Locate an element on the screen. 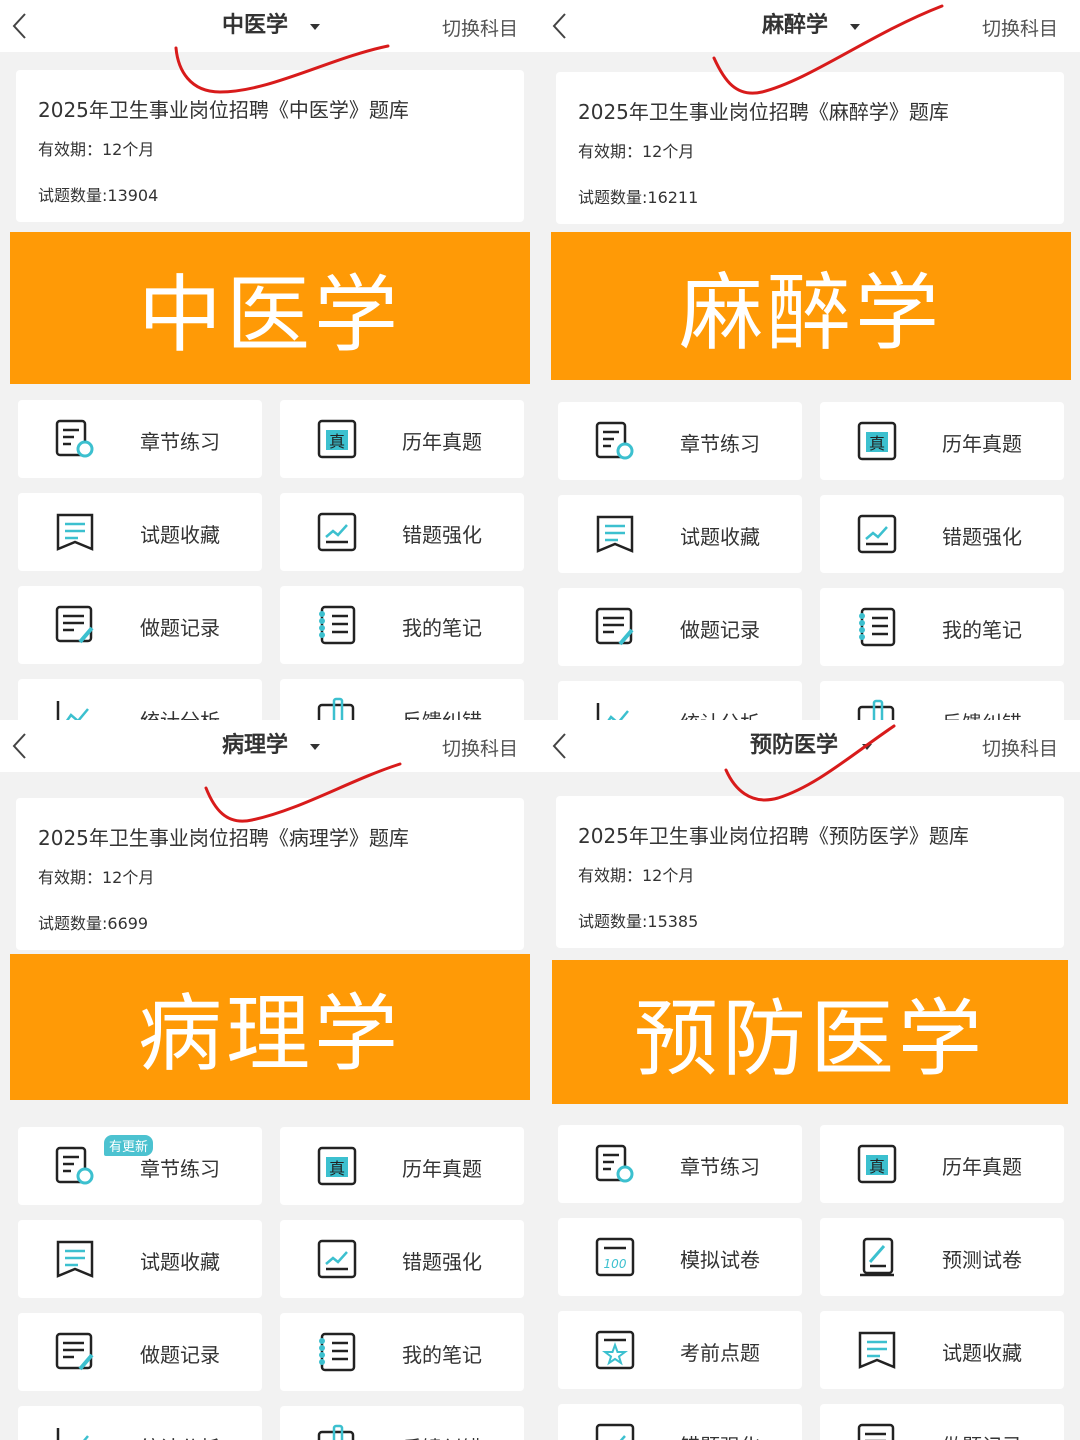 The height and width of the screenshot is (1440, 1080). exam-bank-card: 2025年卫生事业岗位招聘《麻醉学》题库 有效期：12个月 试题数量:16211 is located at coordinates (810, 148).